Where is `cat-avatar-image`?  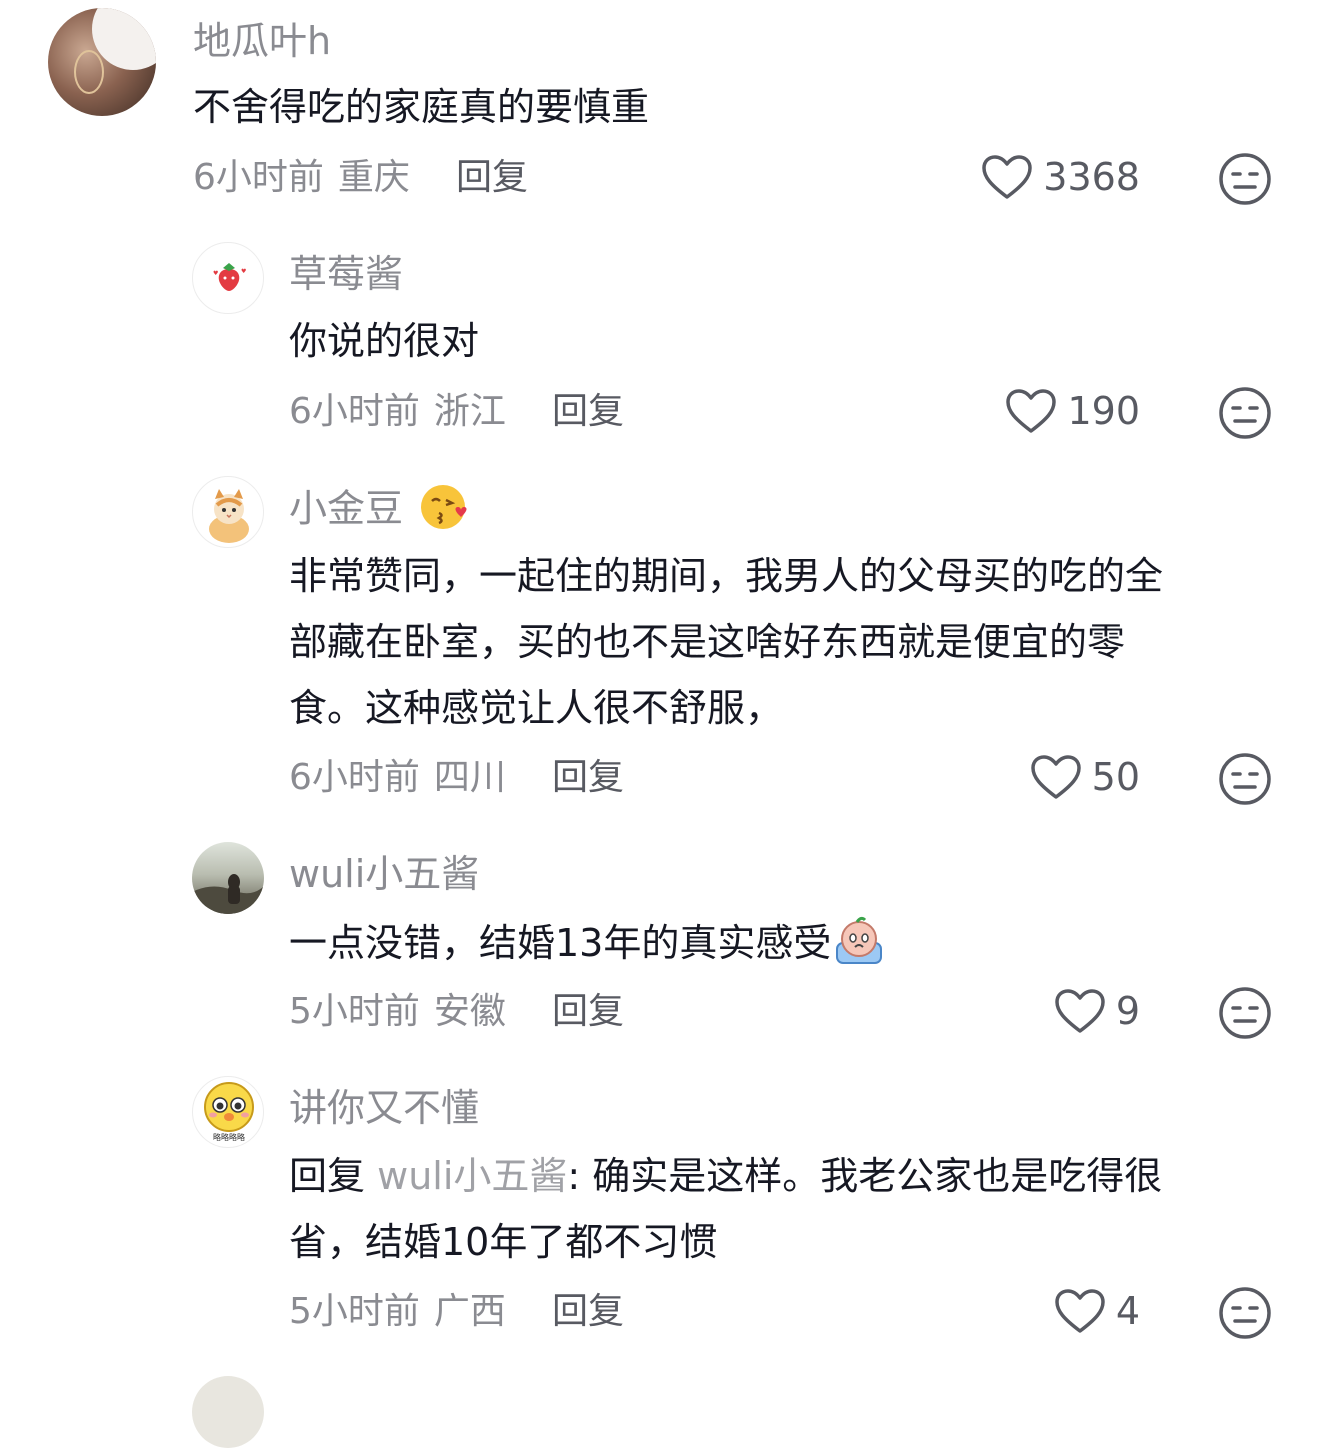
cat-avatar-image is located at coordinates (229, 516).